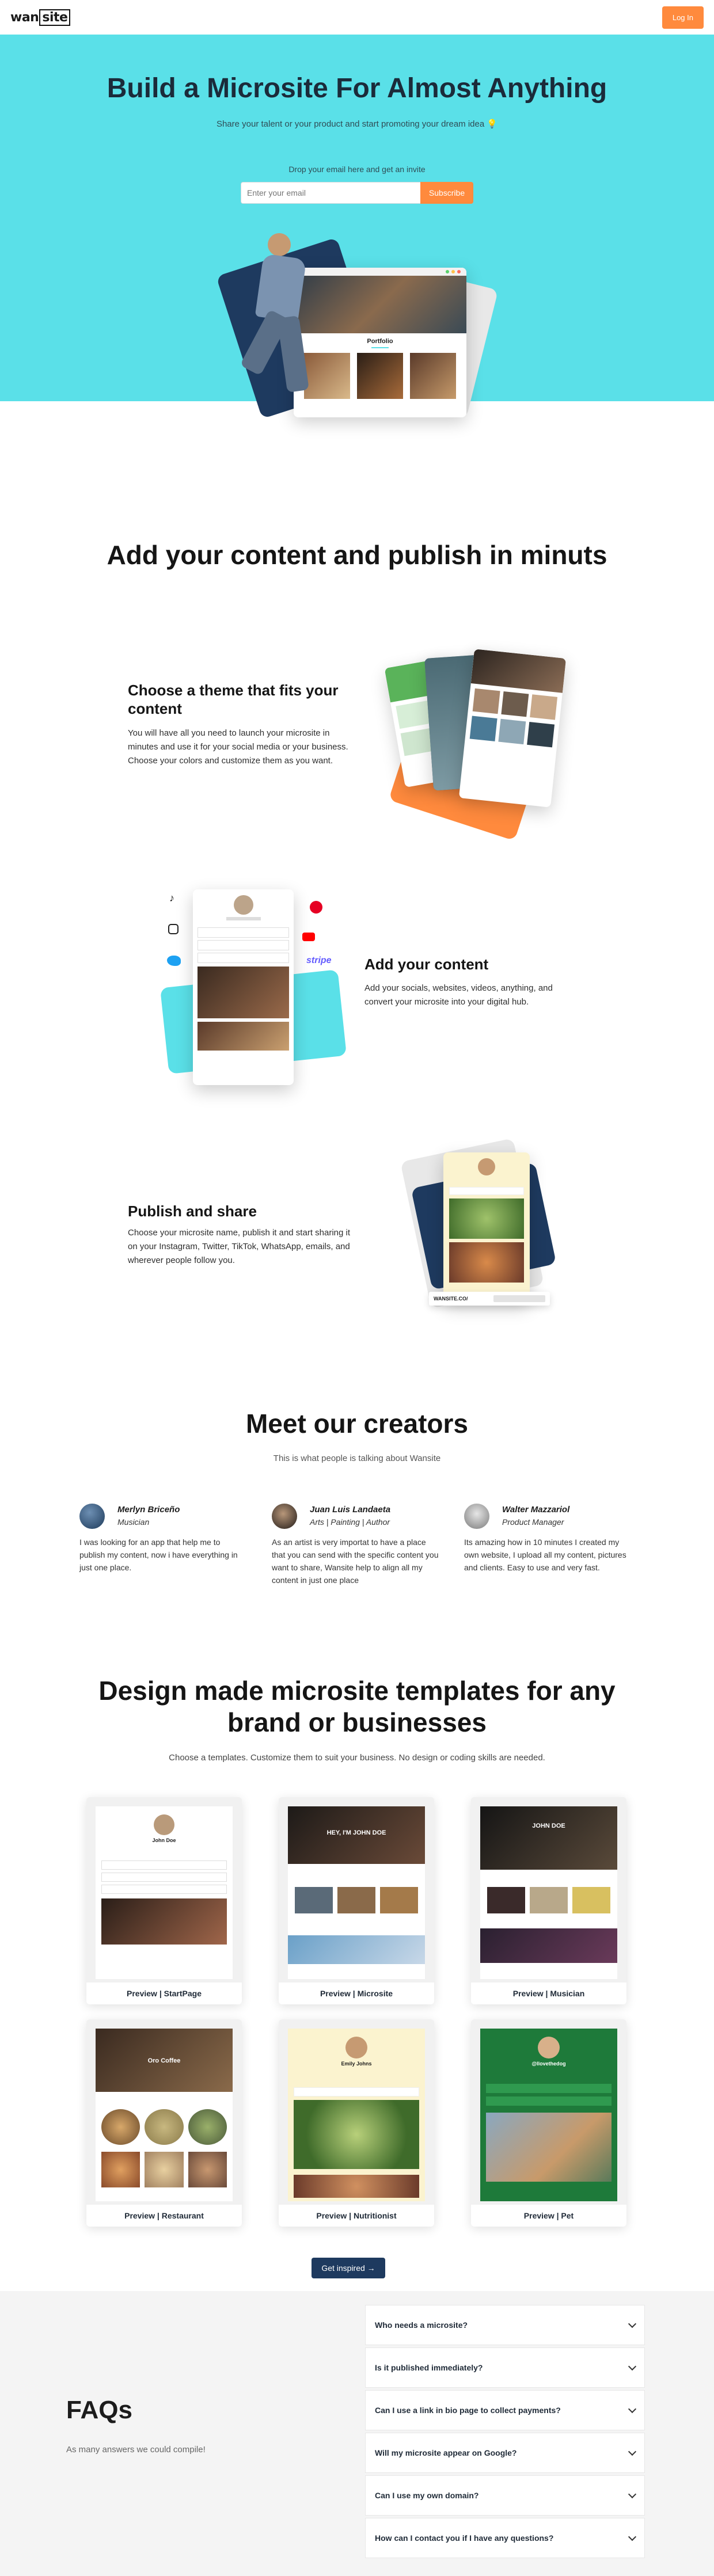 Image resolution: width=714 pixels, height=2576 pixels. I want to click on faq-question-text: Can I use my own domain?, so click(427, 2495).